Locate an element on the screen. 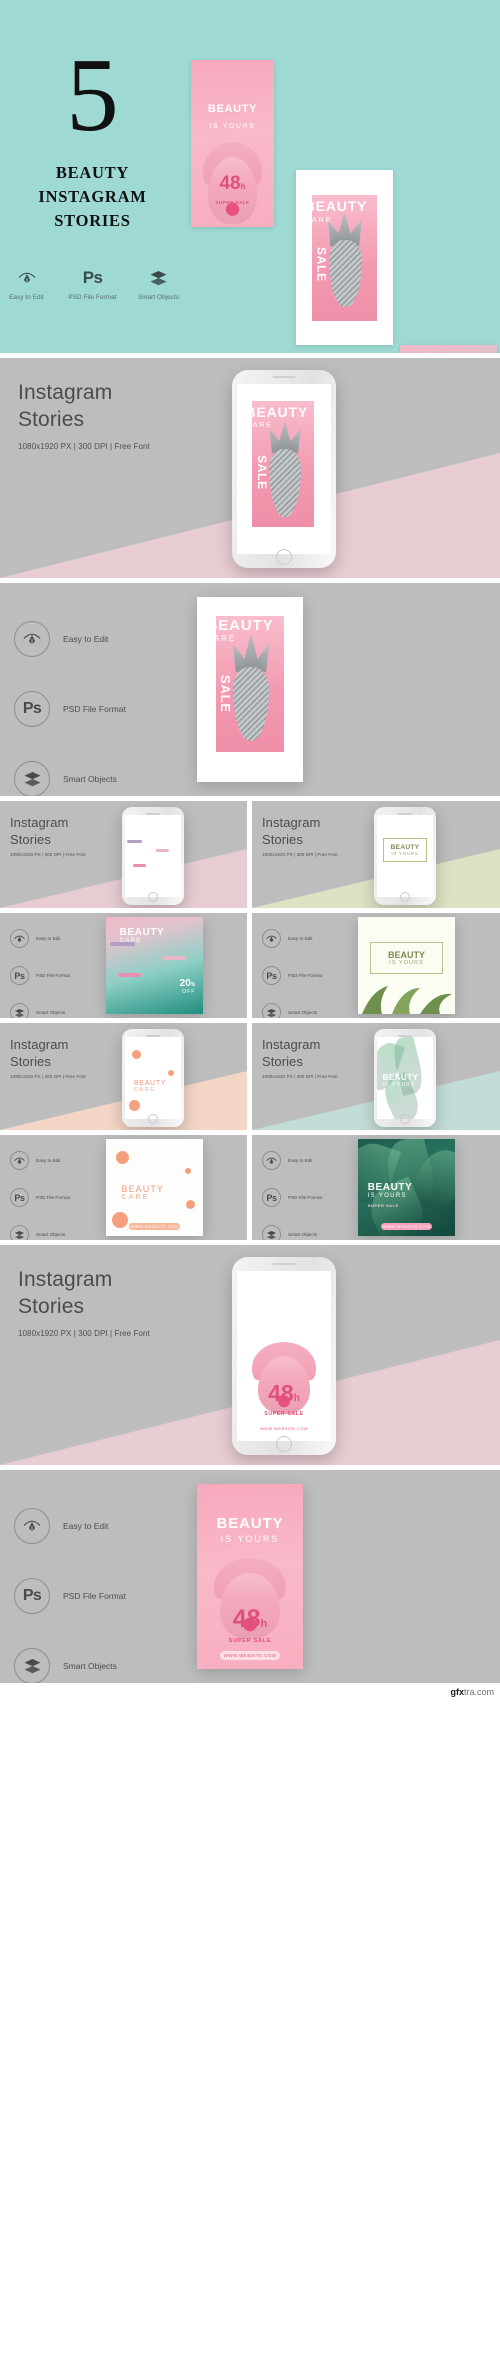 The image size is (500, 2374). hero-title-line-3: STORIES is located at coordinates (92, 220).